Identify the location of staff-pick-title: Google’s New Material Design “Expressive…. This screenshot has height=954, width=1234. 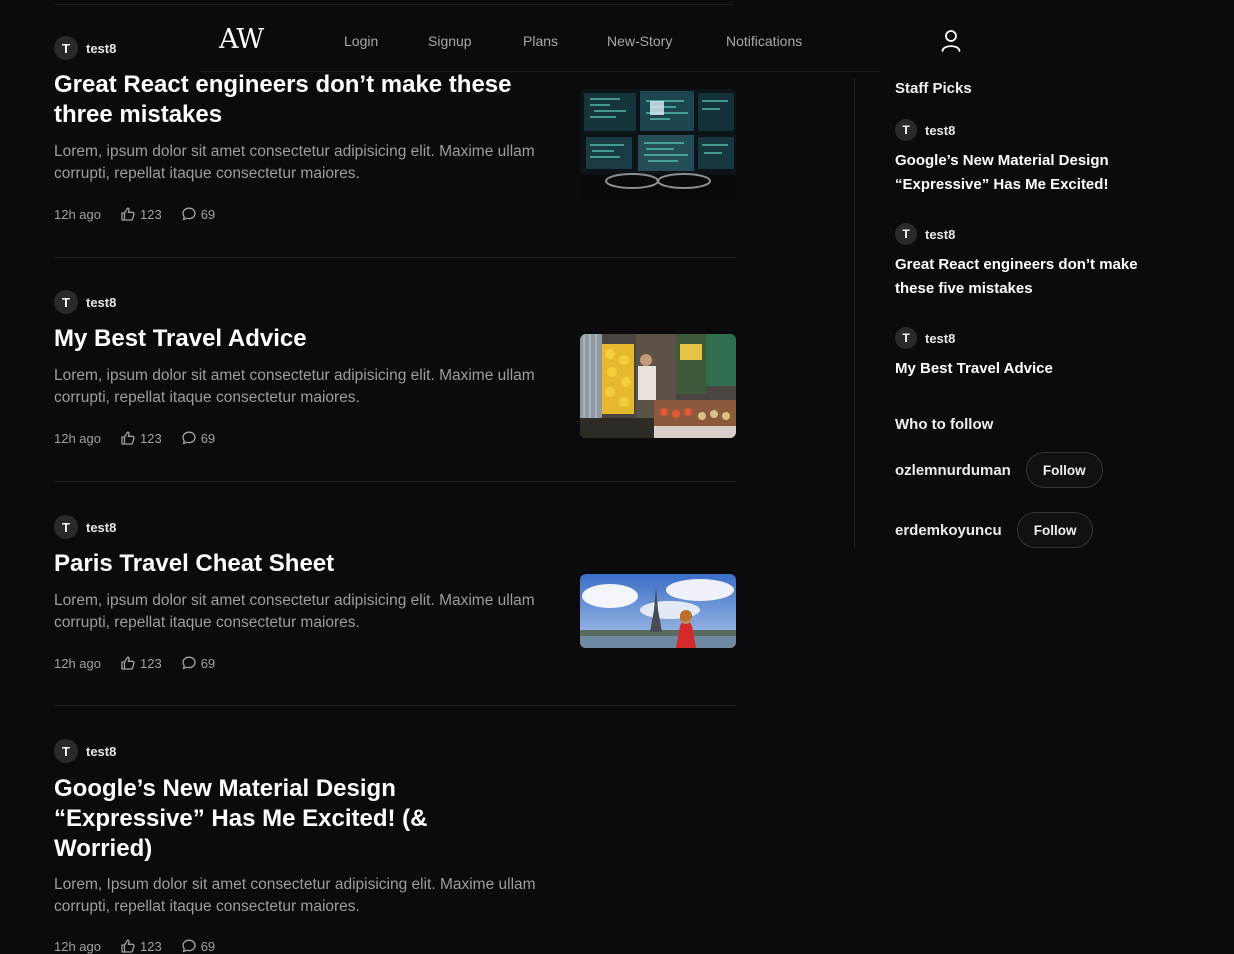
(1035, 173).